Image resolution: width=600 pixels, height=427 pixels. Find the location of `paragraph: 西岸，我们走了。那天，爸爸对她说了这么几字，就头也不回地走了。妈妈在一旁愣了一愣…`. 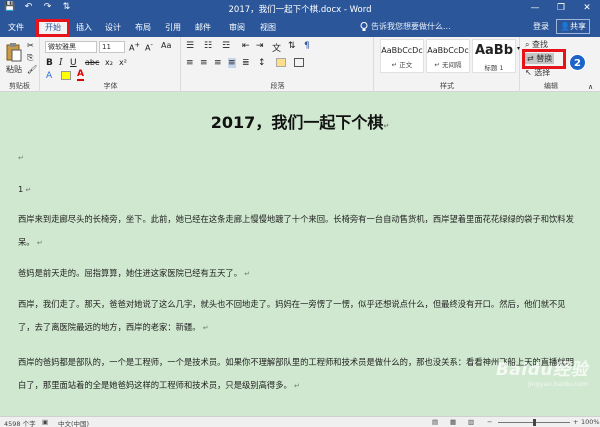

paragraph: 西岸，我们走了。那天，爸爸对她说了这么几字，就头也不回地走了。妈妈在一旁愣了一愣… is located at coordinates (292, 315).